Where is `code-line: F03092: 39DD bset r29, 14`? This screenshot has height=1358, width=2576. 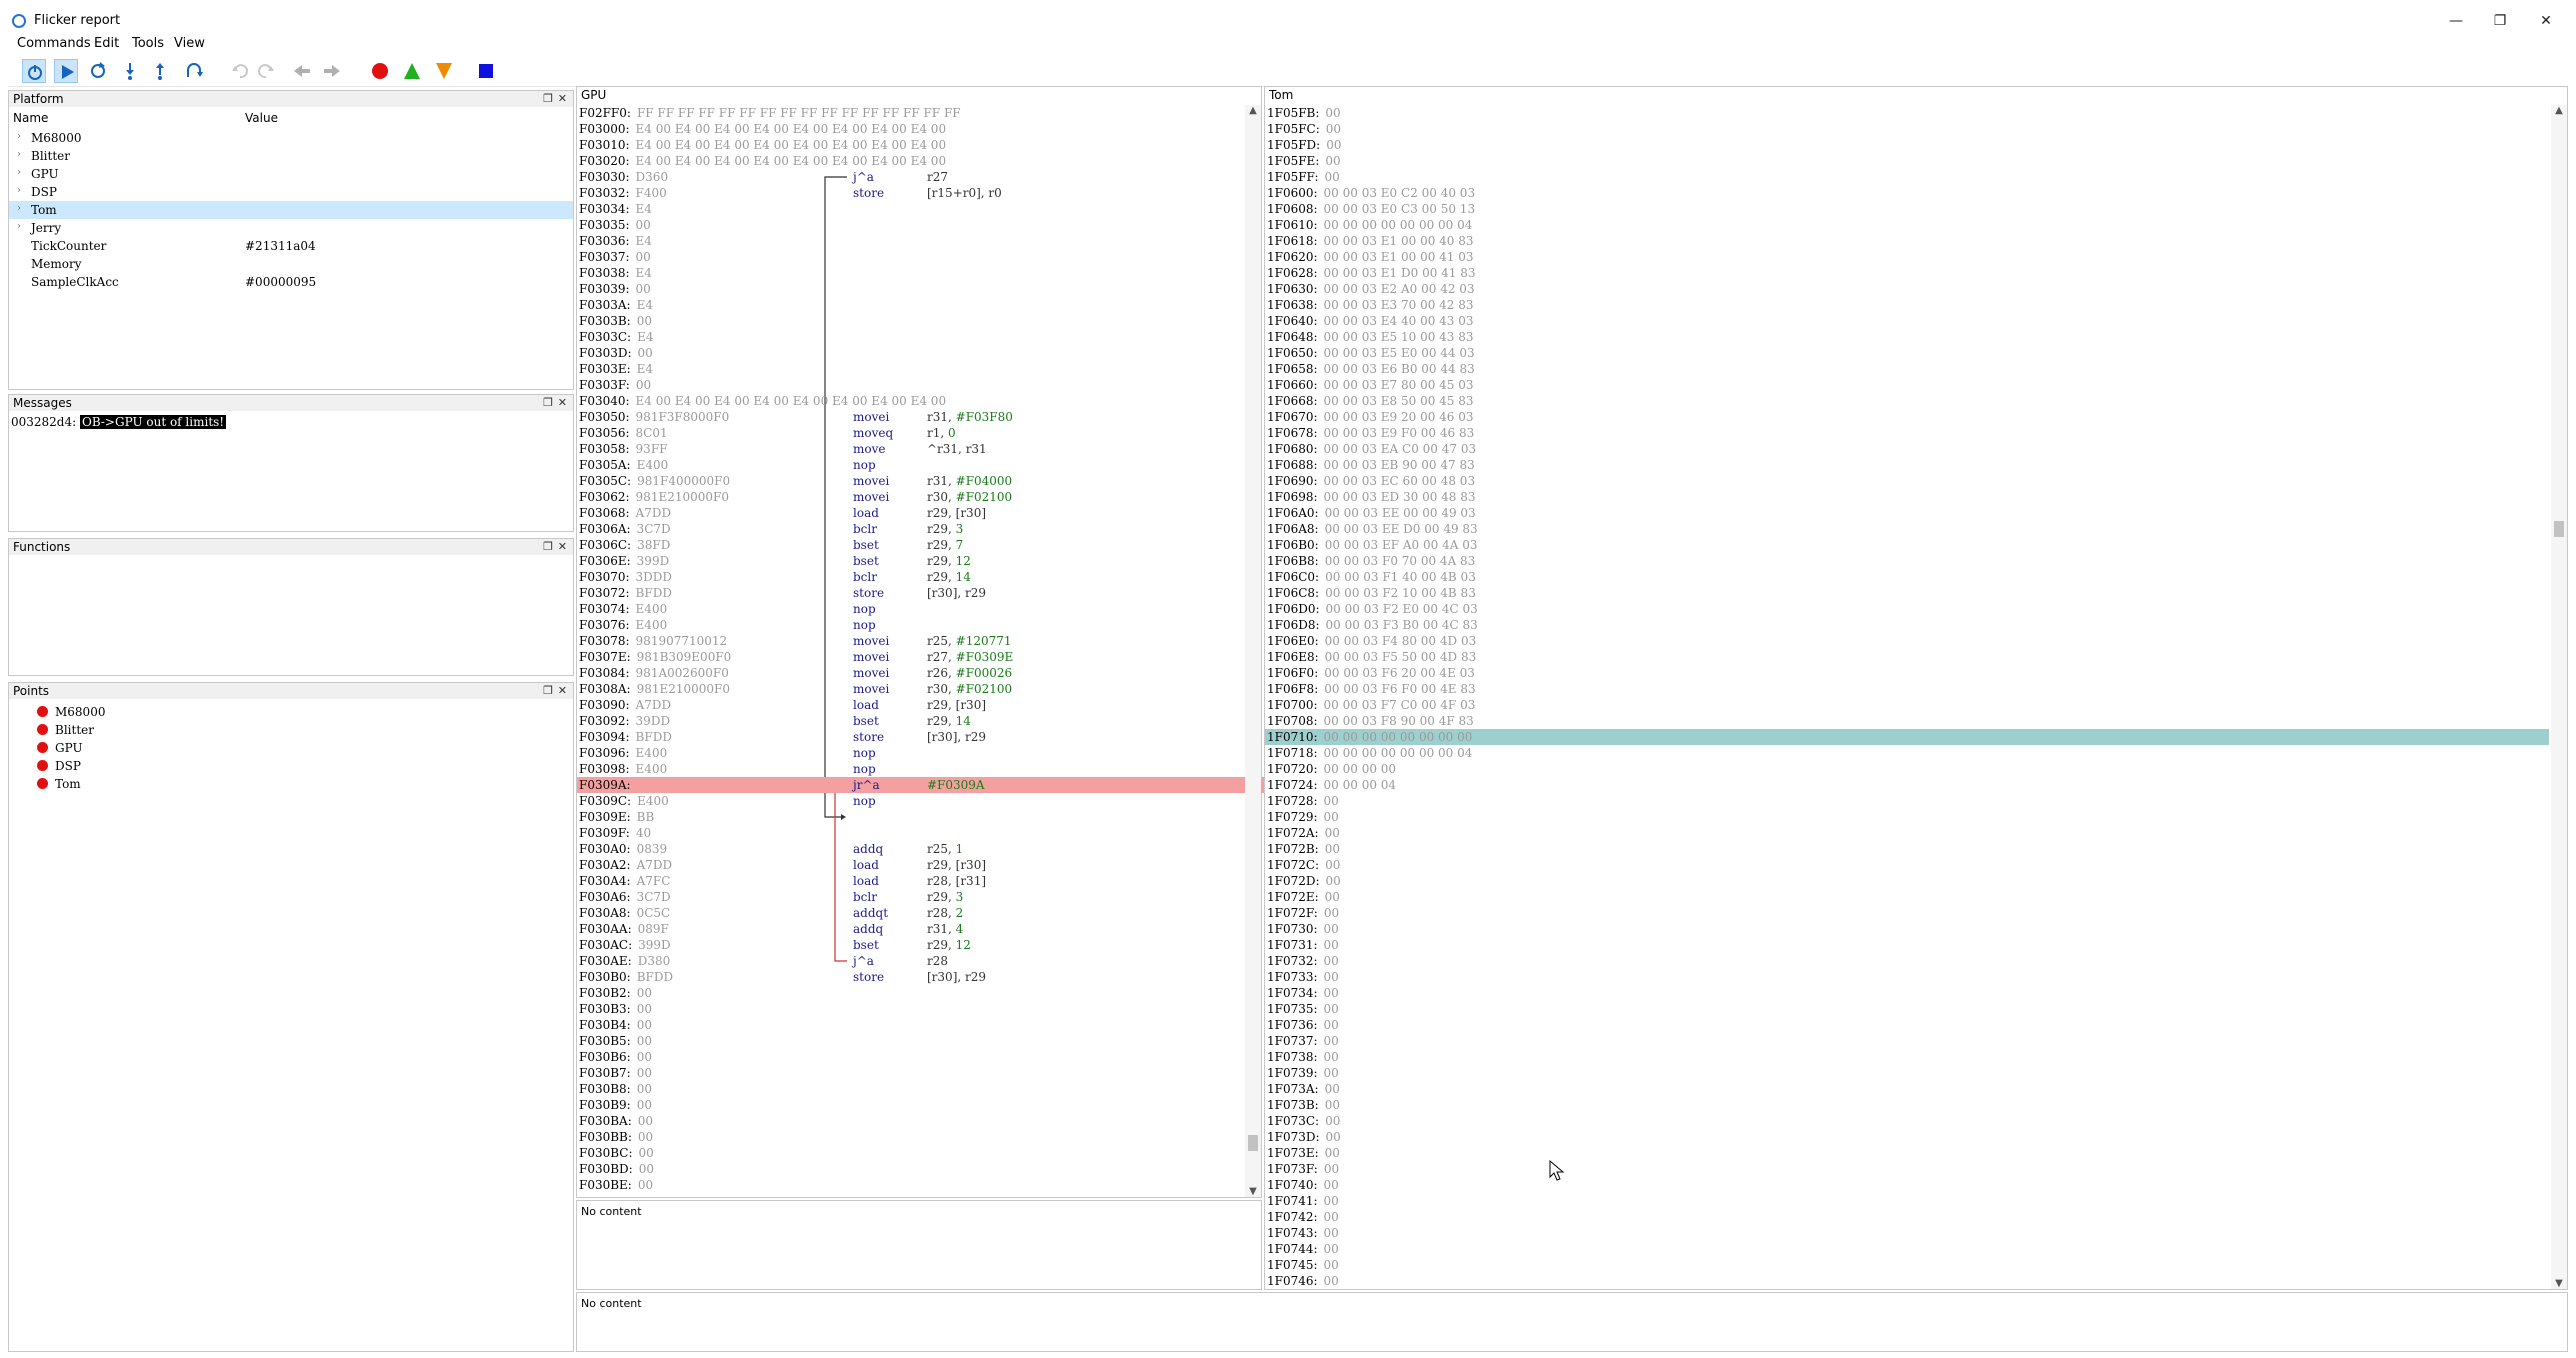 code-line: F03092: 39DD bset r29, 14 is located at coordinates (909, 721).